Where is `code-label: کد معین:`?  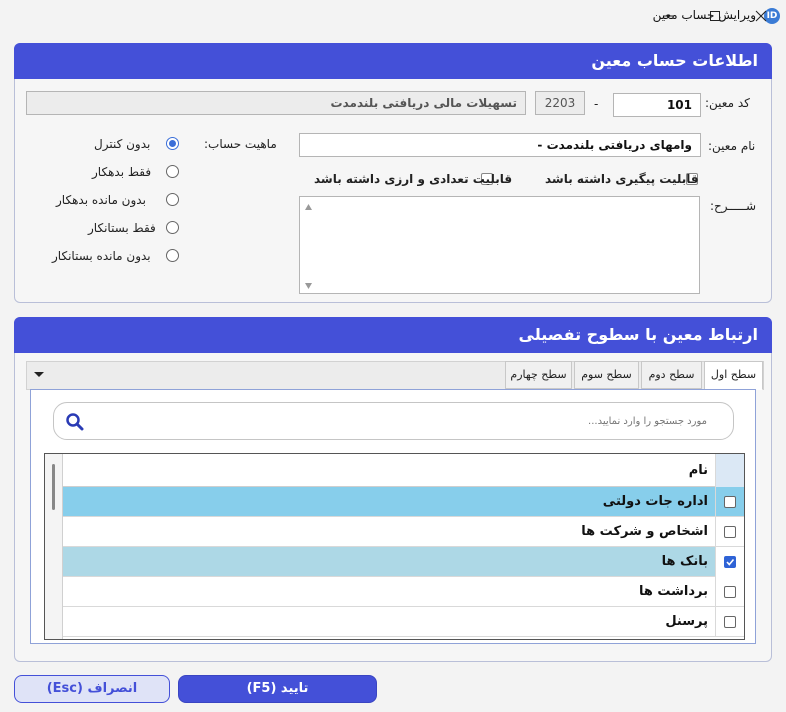
code-label: کد معین: is located at coordinates (727, 103).